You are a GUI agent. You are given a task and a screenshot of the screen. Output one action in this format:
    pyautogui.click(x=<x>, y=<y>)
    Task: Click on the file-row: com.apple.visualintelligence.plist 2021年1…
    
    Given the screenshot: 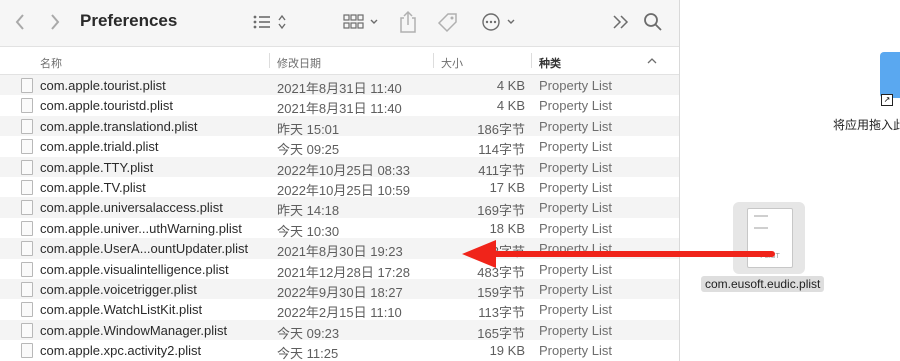 What is the action you would take?
    pyautogui.click(x=339, y=269)
    